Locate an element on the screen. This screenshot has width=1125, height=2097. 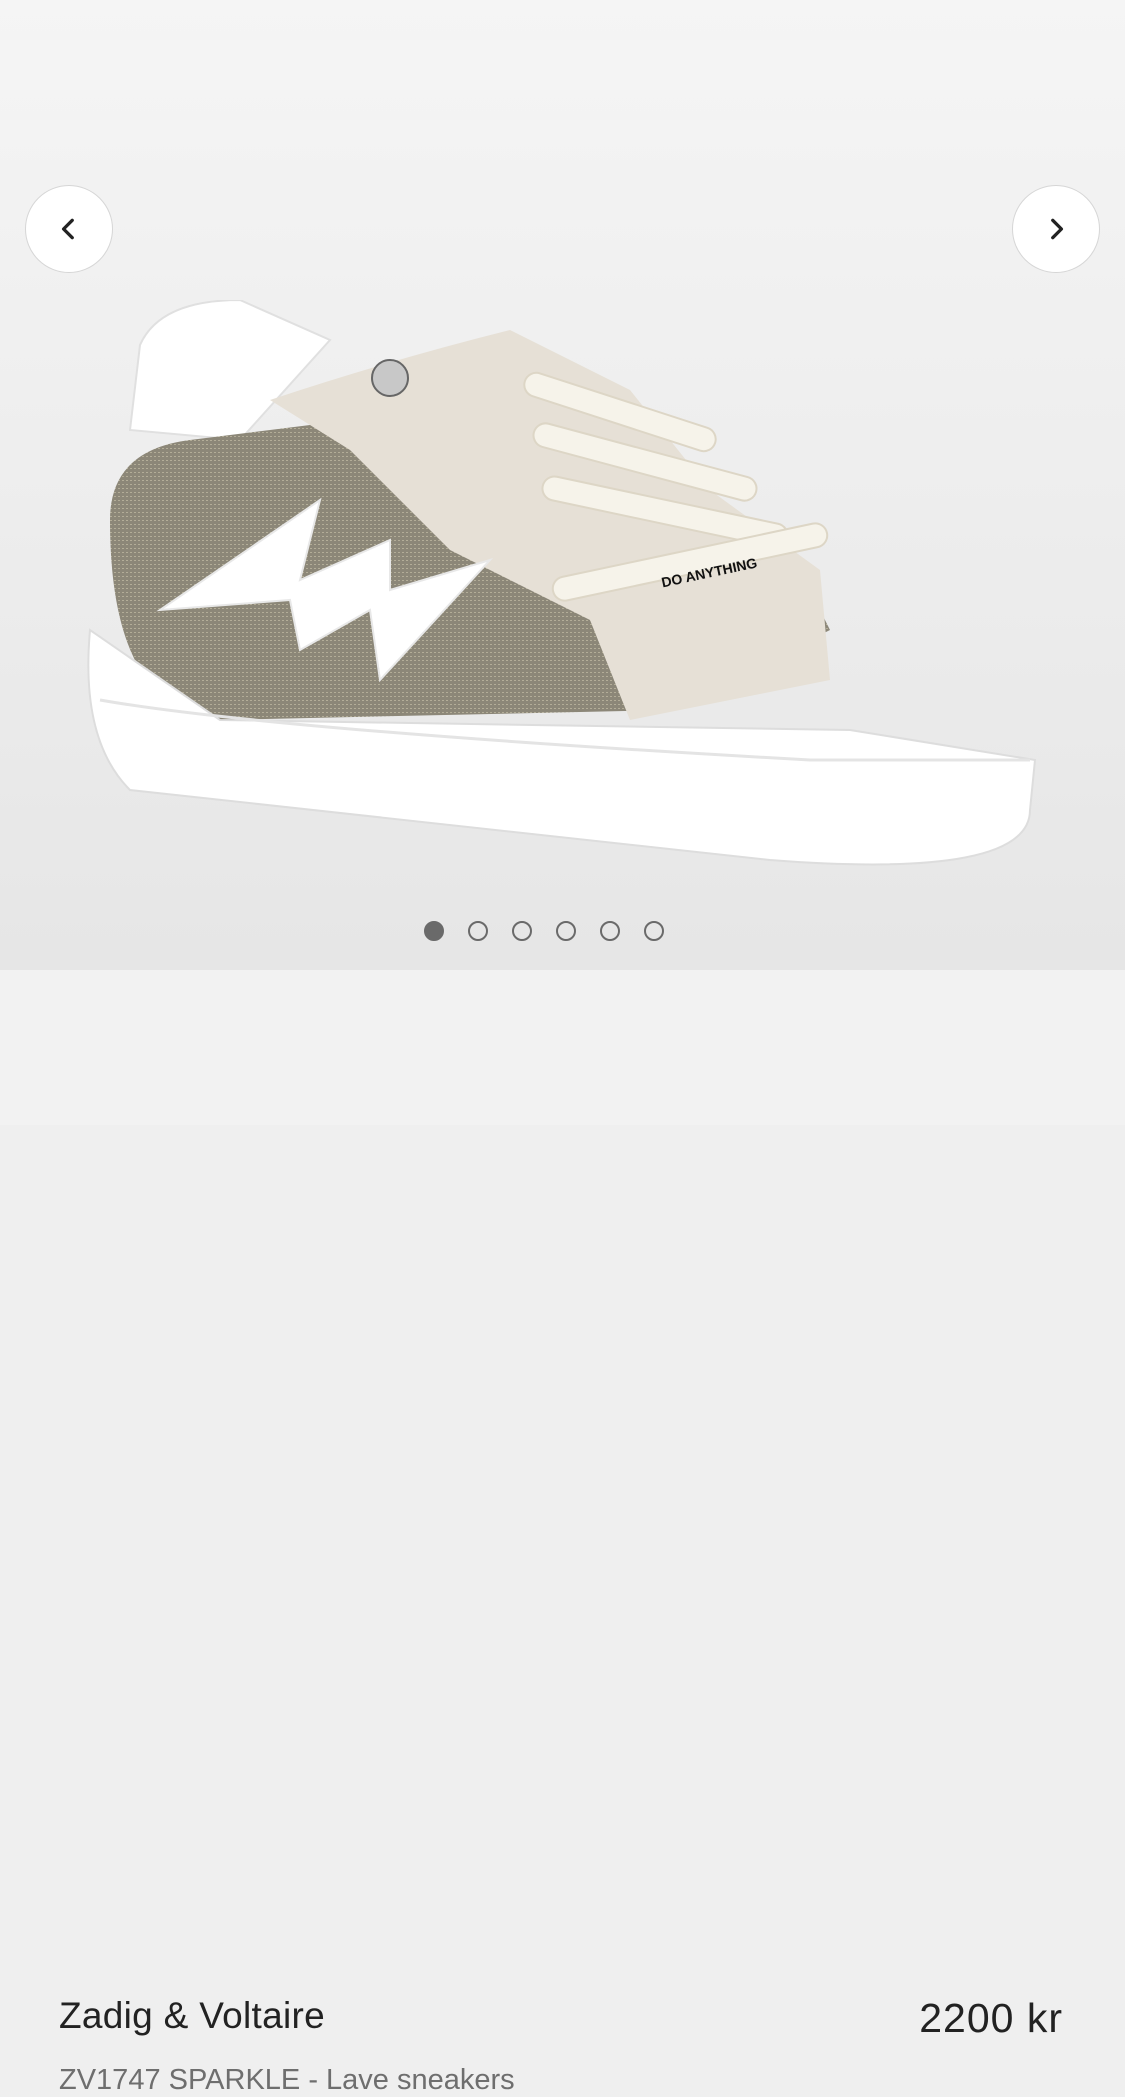
product-subtitle: ZV1747 SPARKLE - Lave sneakers is located at coordinates (287, 2080).